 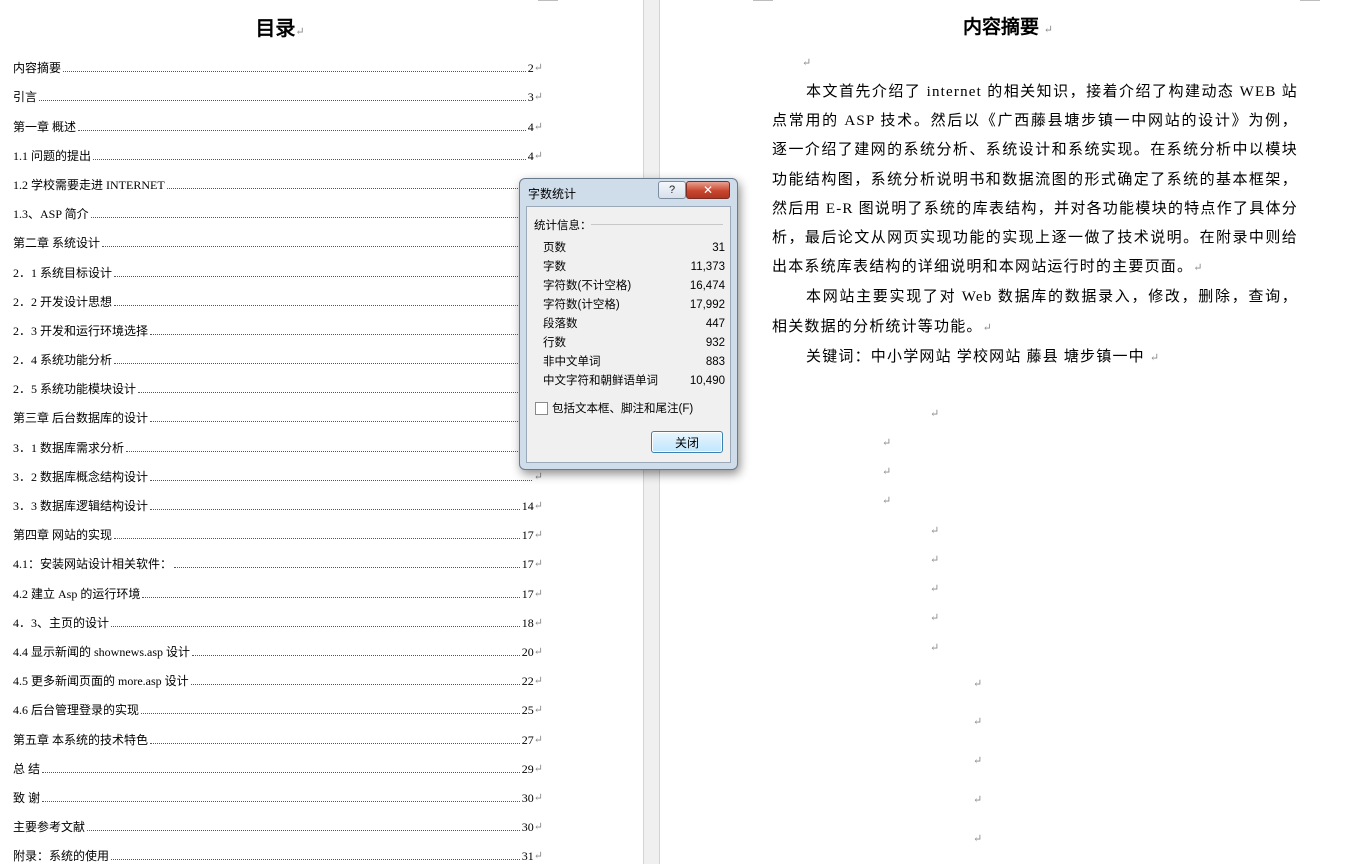 What do you see at coordinates (672, 190) in the screenshot?
I see `help-button: ?` at bounding box center [672, 190].